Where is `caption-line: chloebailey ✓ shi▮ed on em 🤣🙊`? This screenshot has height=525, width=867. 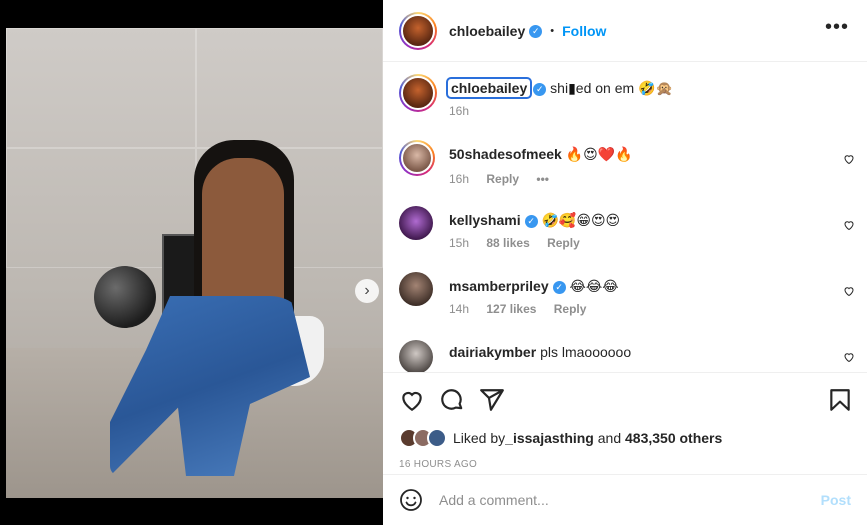 caption-line: chloebailey ✓ shi▮ed on em 🤣🙊 is located at coordinates (559, 88).